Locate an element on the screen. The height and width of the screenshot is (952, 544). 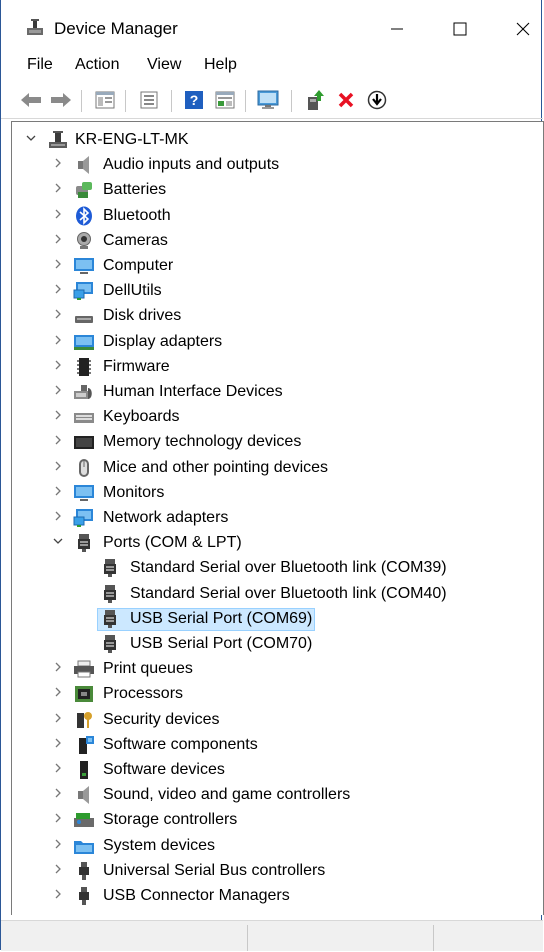
menu-file: File is located at coordinates (40, 65).